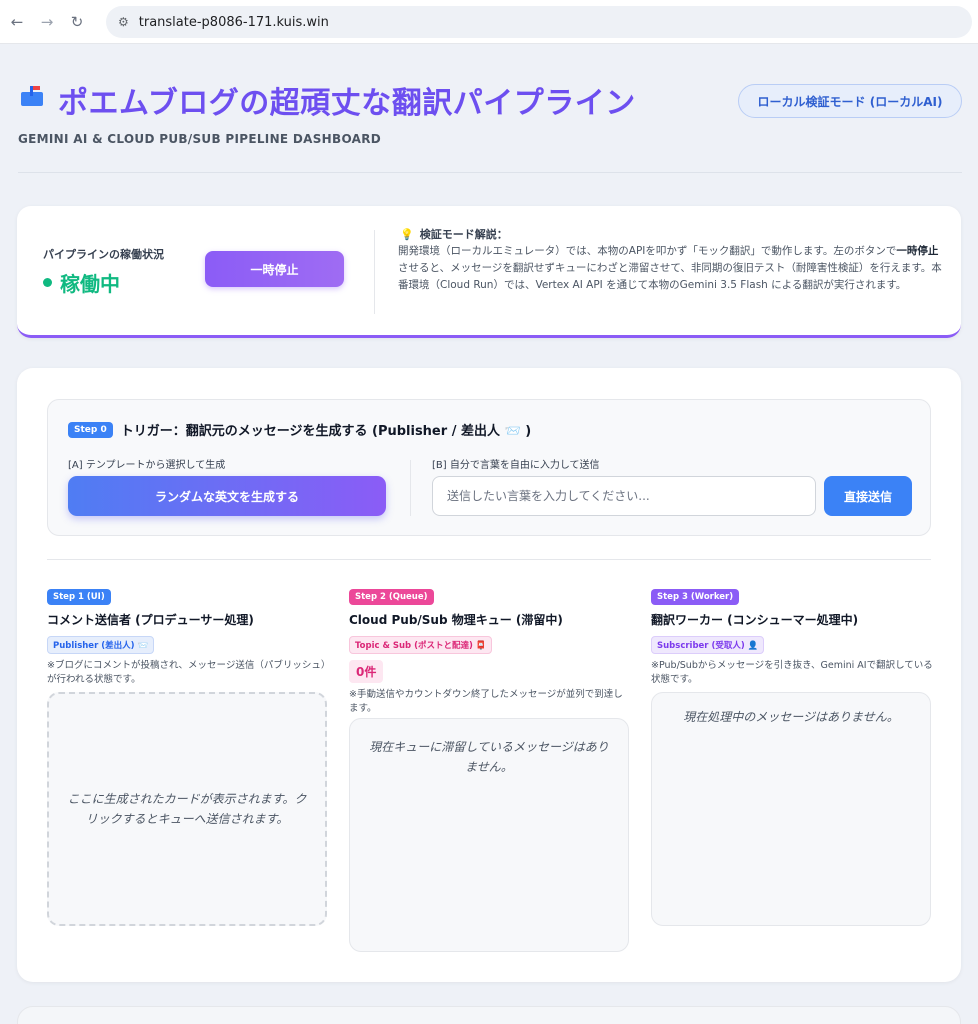 The width and height of the screenshot is (978, 1024). I want to click on back-icon: ←, so click(17, 22).